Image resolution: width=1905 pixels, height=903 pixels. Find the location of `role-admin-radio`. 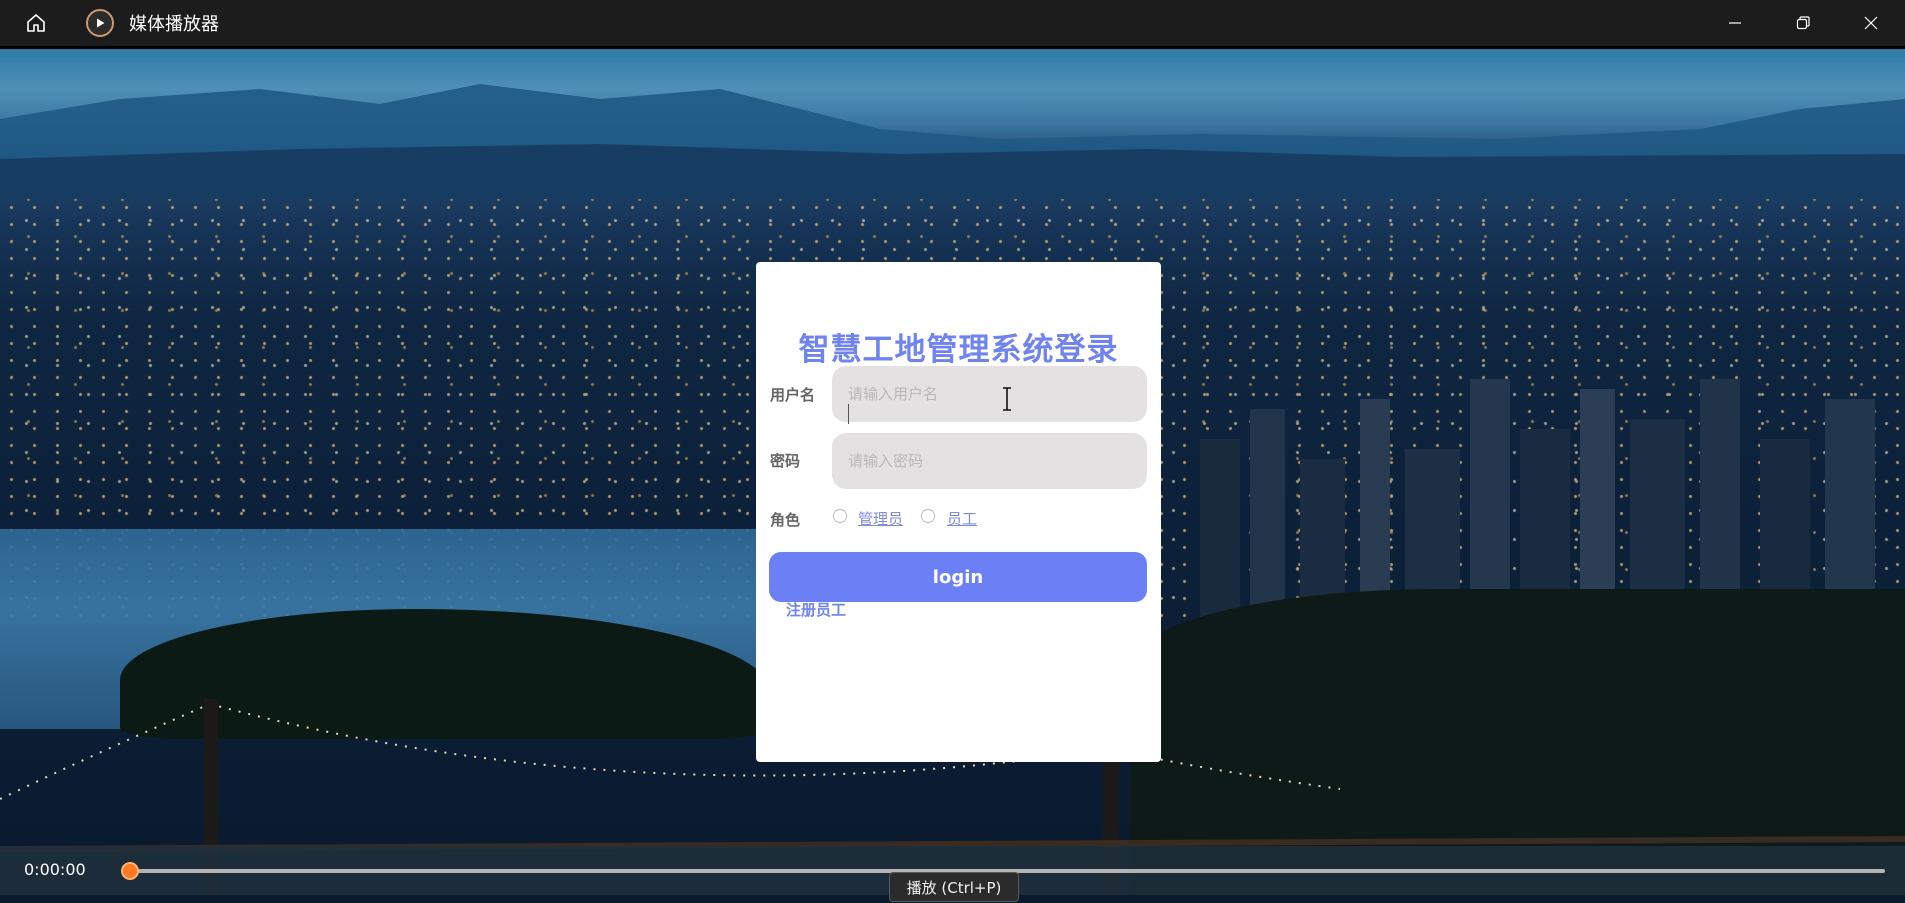

role-admin-radio is located at coordinates (840, 516).